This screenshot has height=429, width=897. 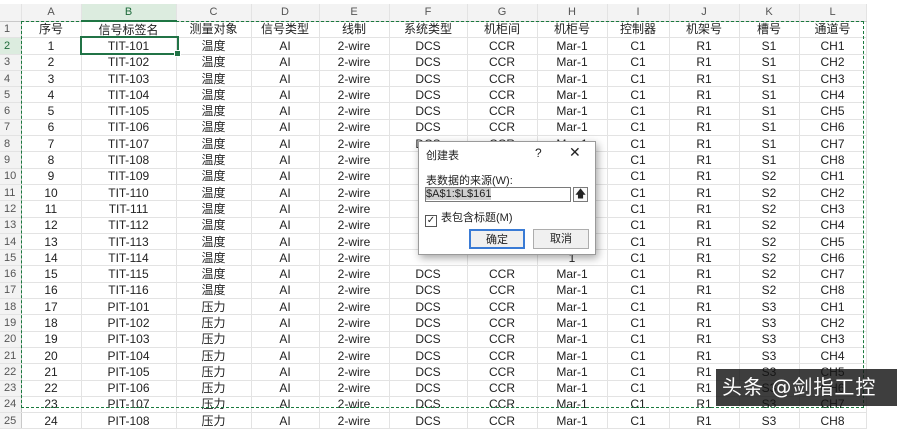 I want to click on cell: PIT-101, so click(x=129, y=307).